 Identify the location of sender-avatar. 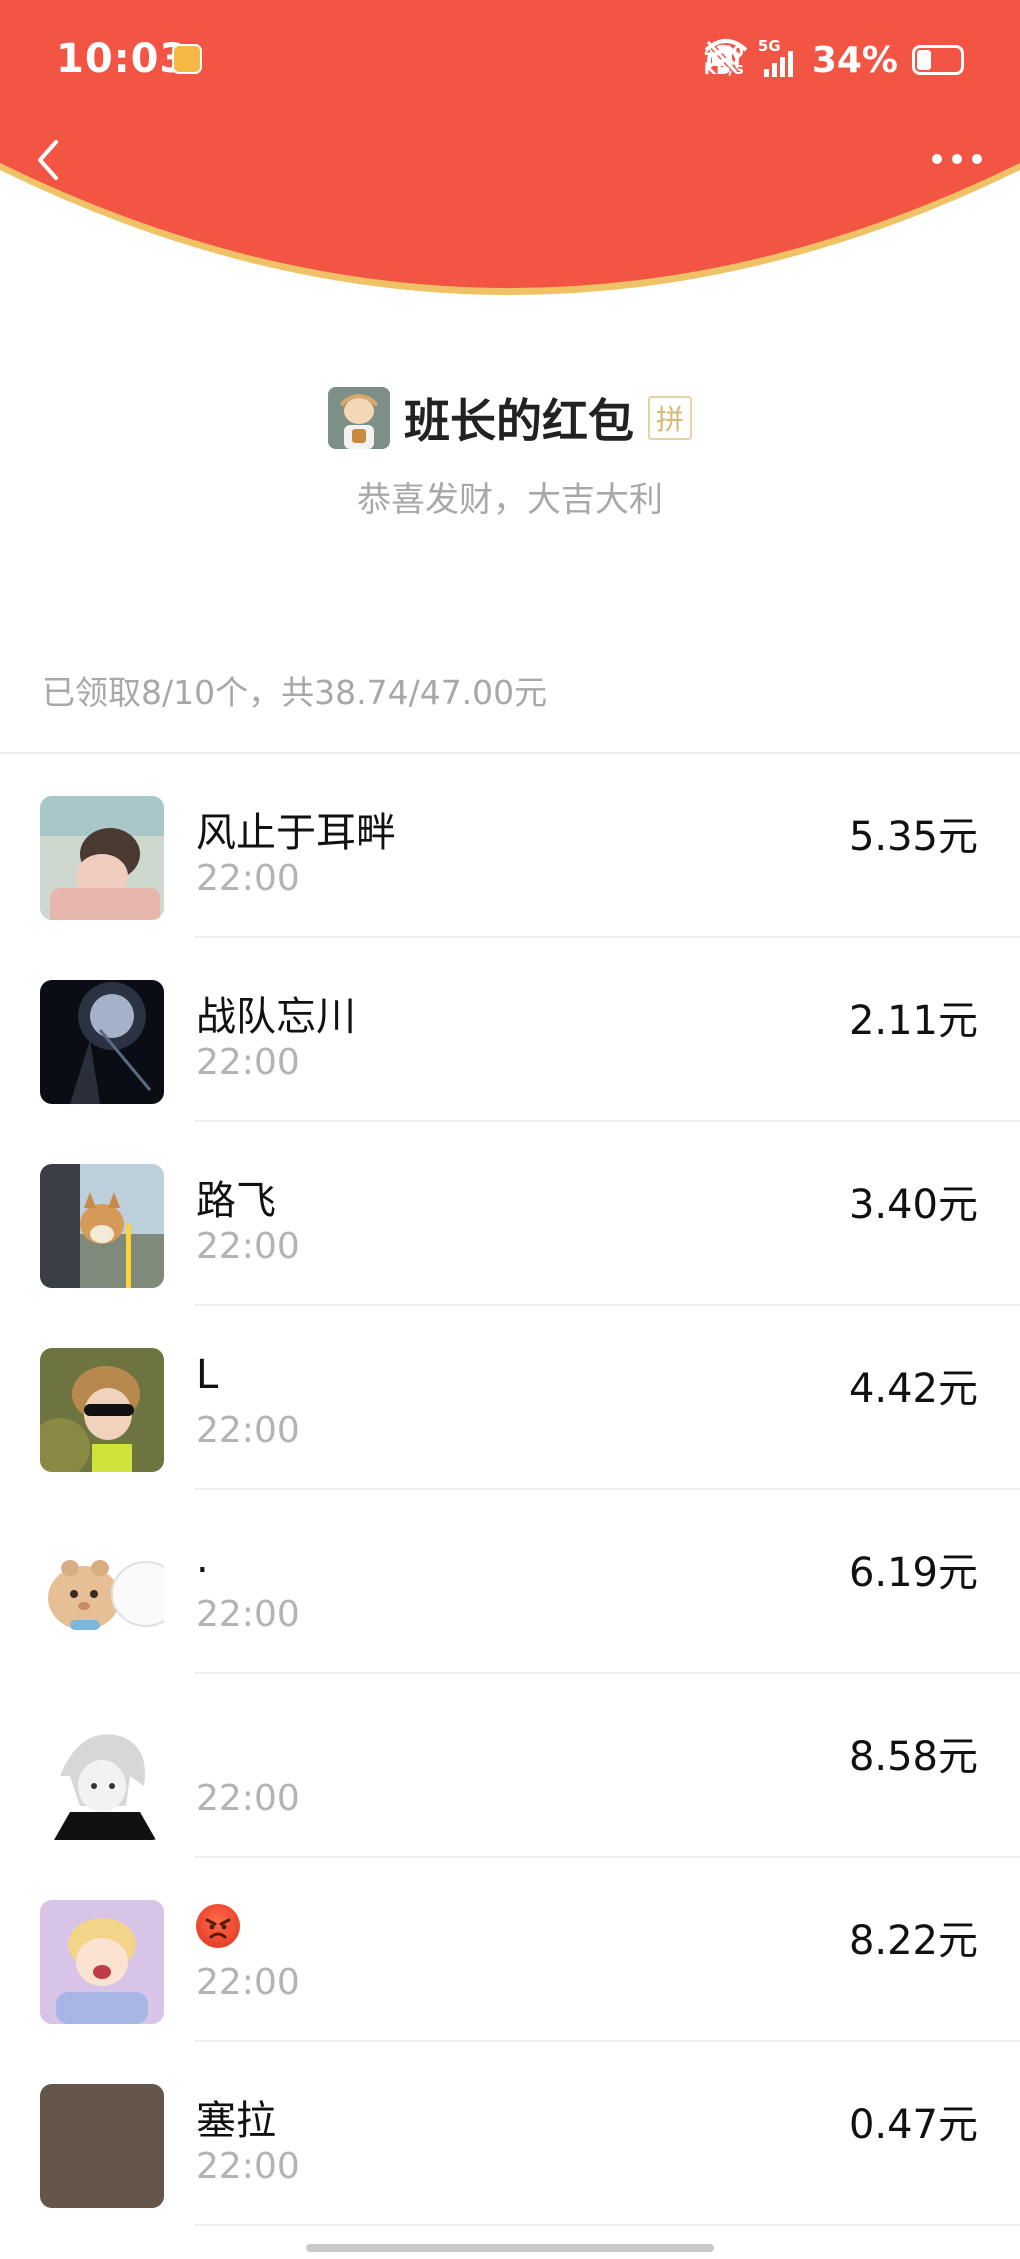
(359, 418).